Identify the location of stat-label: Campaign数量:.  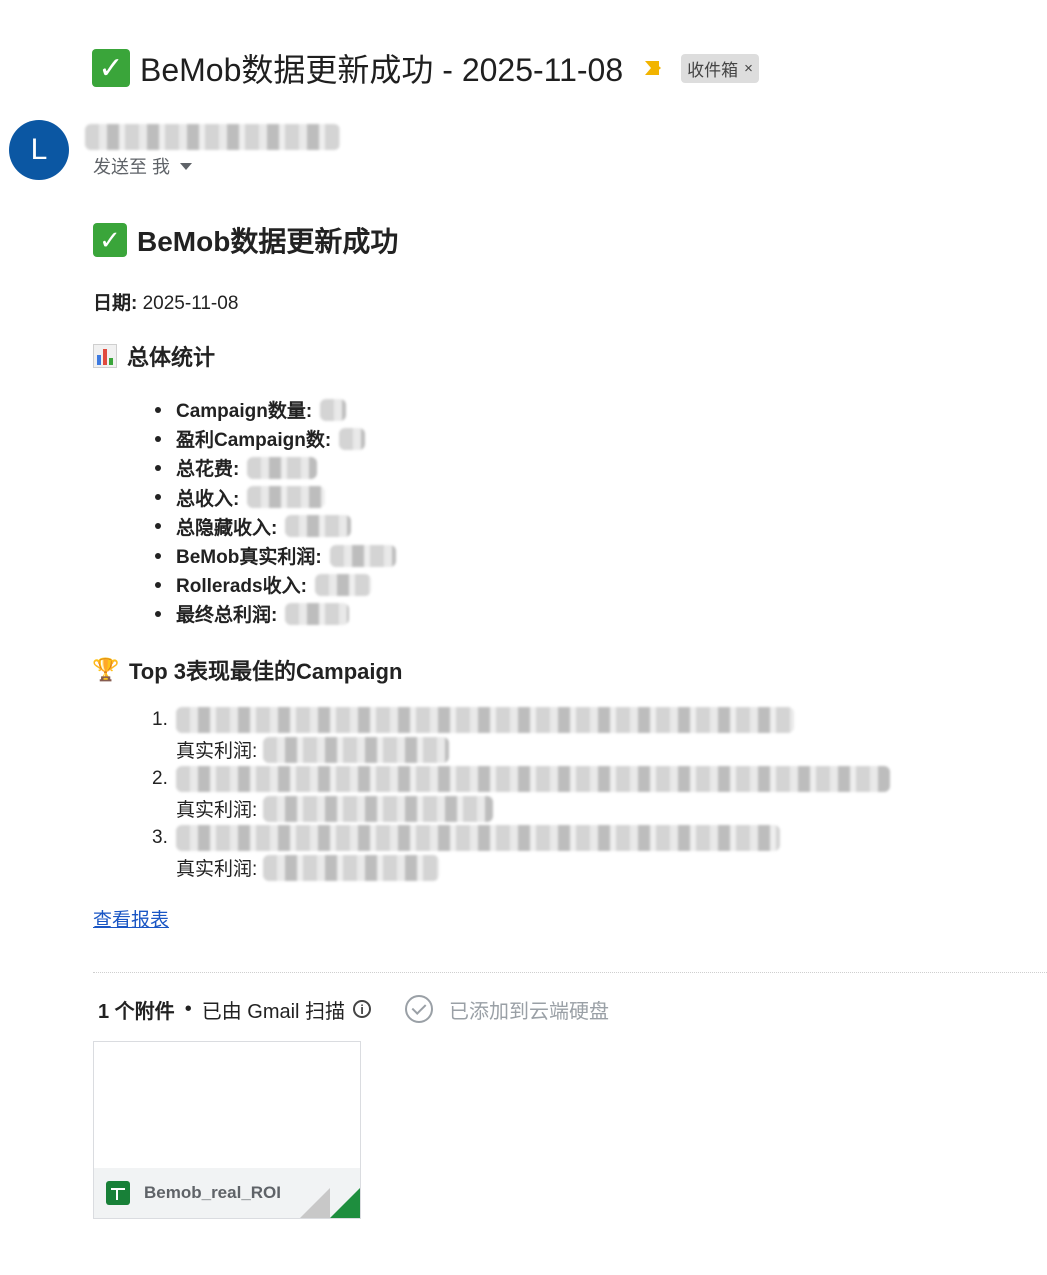
(244, 412).